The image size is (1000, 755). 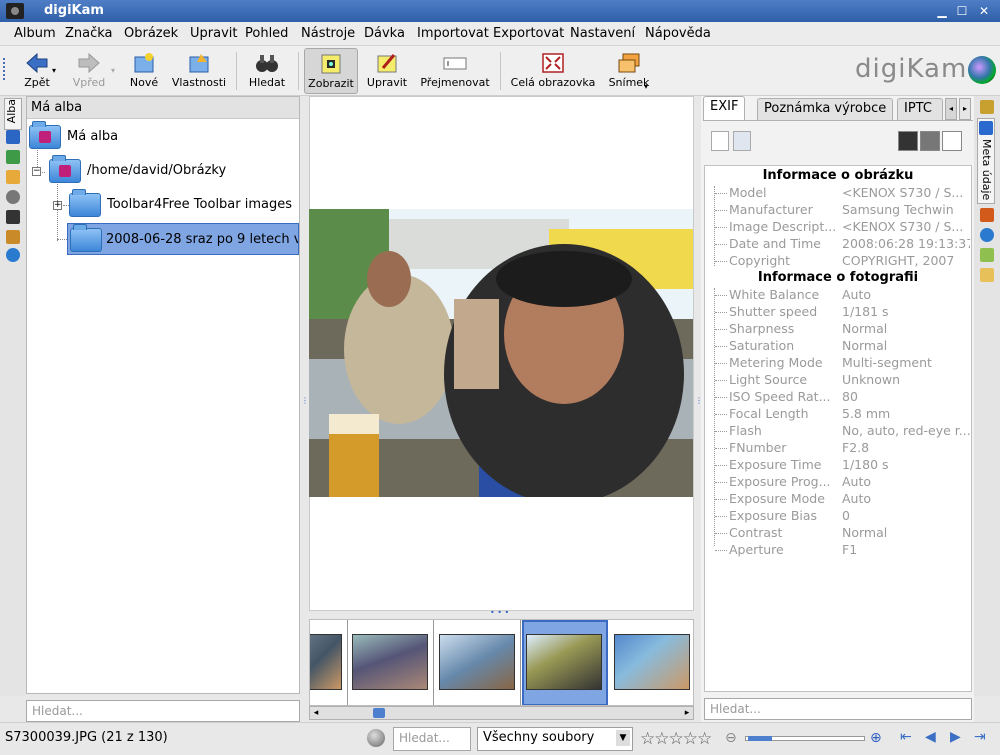 I want to click on exif-row: Shutter speed 1/181 s, so click(x=843, y=312).